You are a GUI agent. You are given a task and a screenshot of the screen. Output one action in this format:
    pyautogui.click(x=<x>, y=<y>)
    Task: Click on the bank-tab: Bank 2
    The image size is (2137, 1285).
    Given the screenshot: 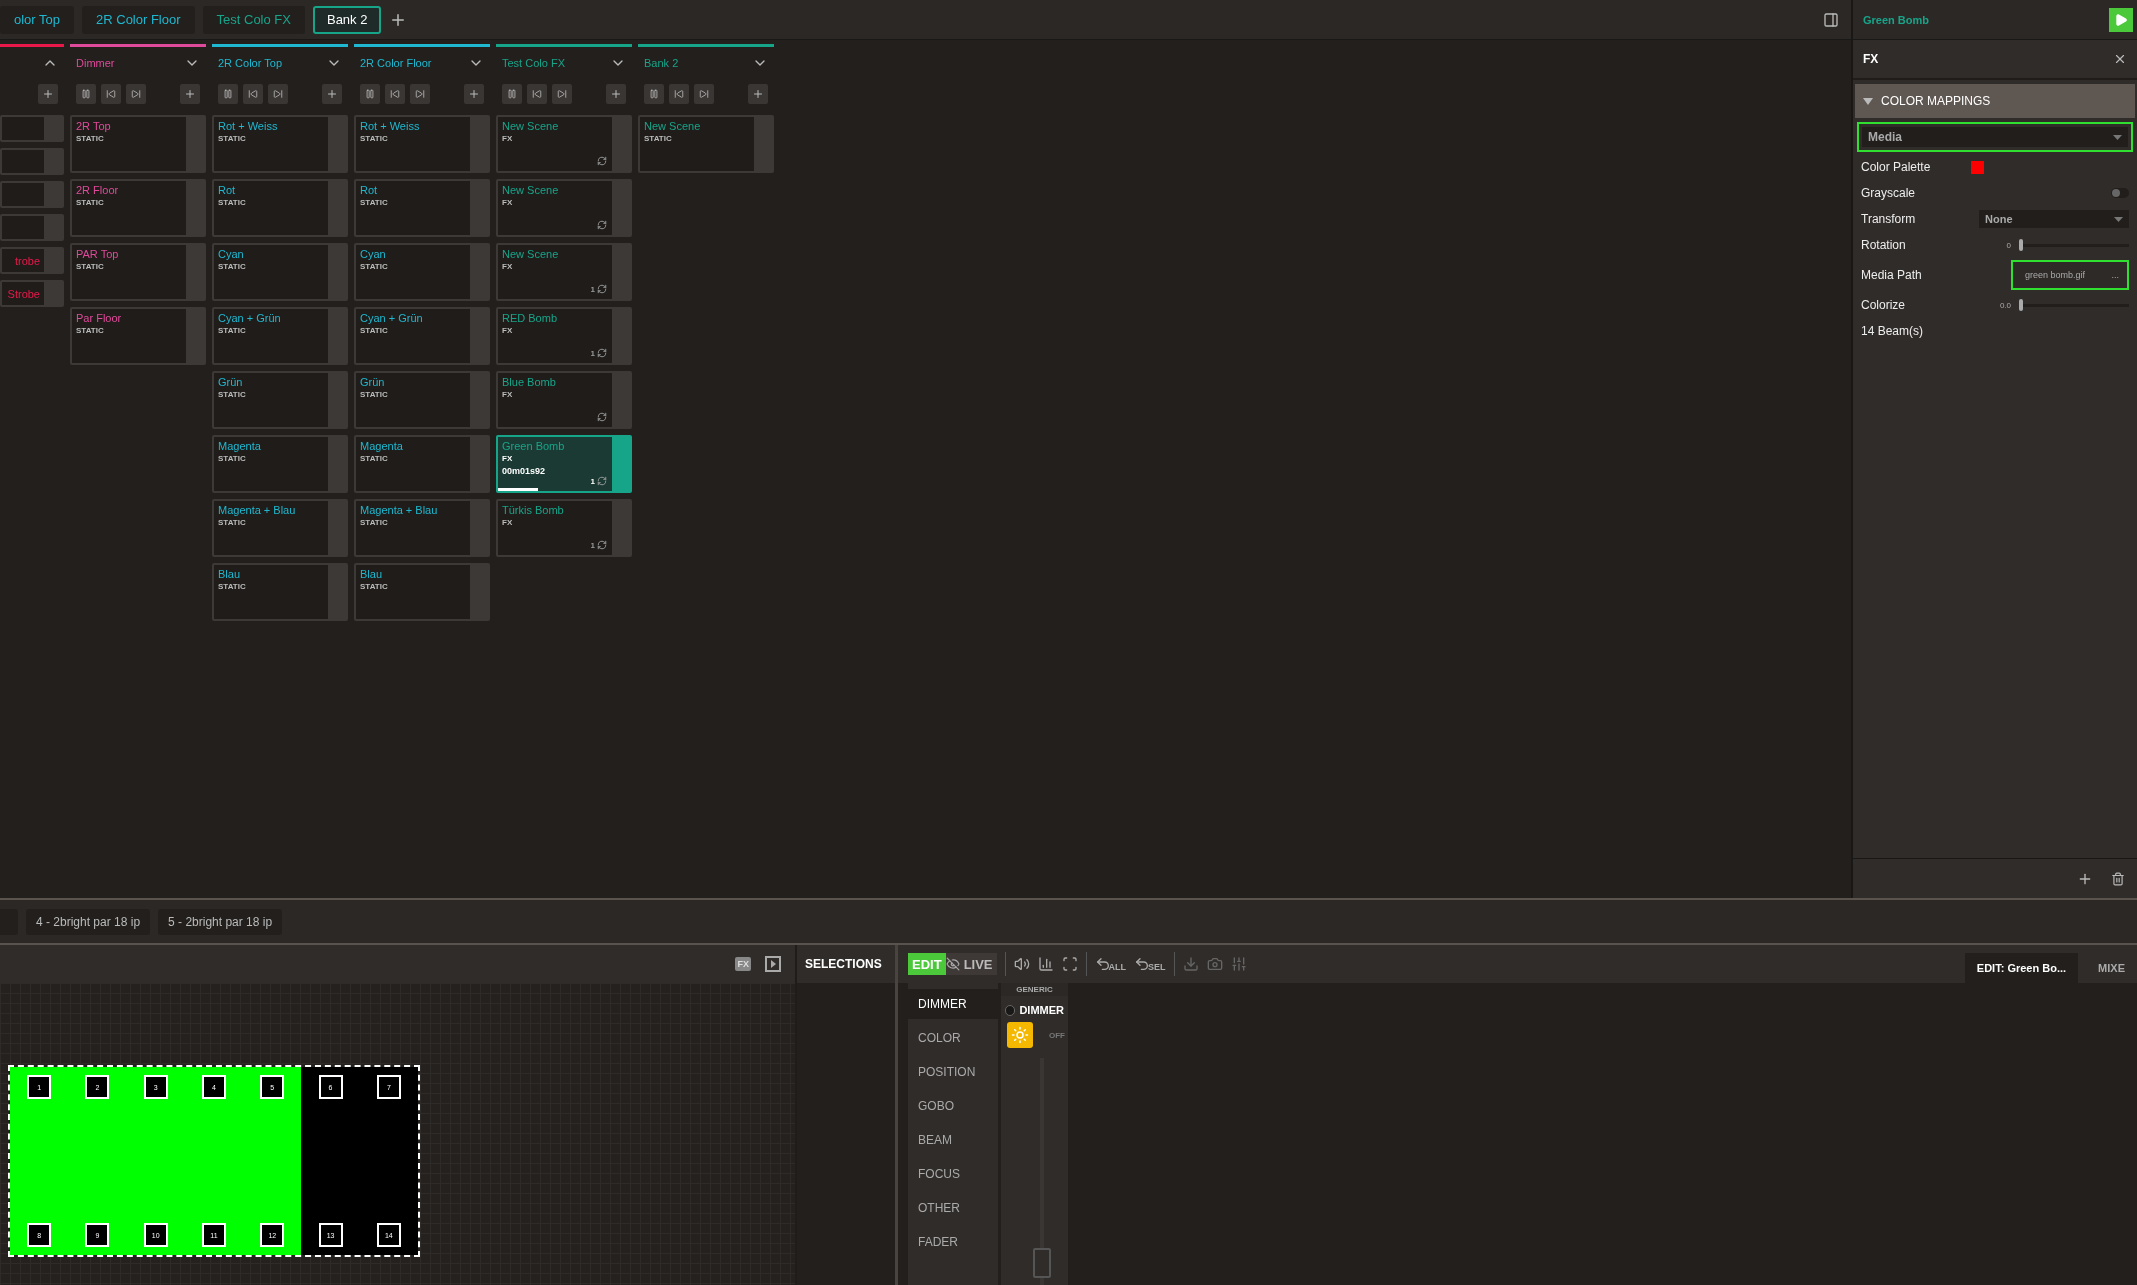 What is the action you would take?
    pyautogui.click(x=347, y=19)
    